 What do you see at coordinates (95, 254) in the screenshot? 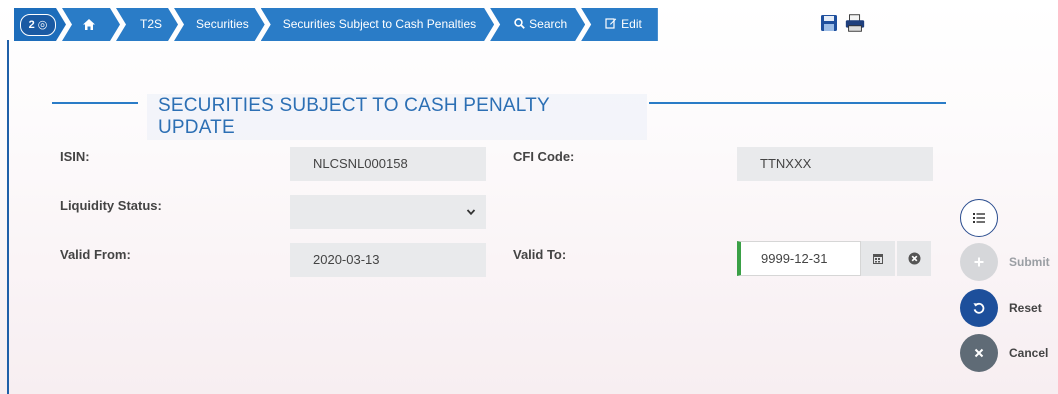
I see `valid-from-label: Valid From:` at bounding box center [95, 254].